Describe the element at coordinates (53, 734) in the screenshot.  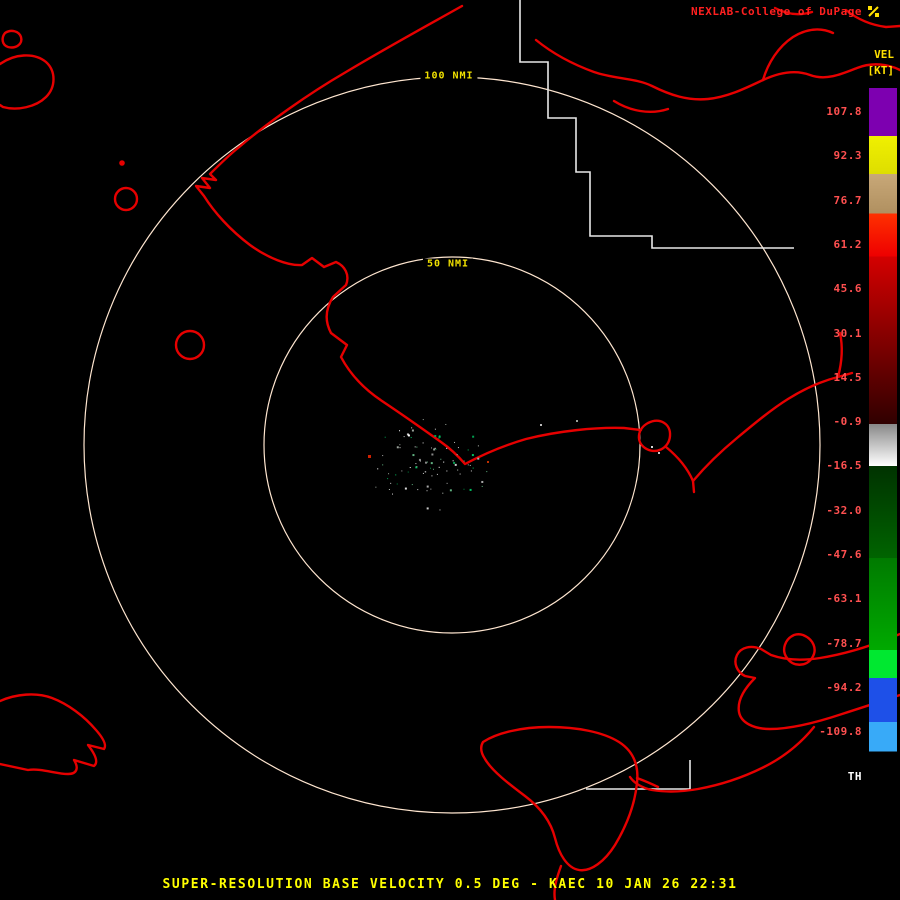
I see `coastline-bottomleft-peninsula` at that location.